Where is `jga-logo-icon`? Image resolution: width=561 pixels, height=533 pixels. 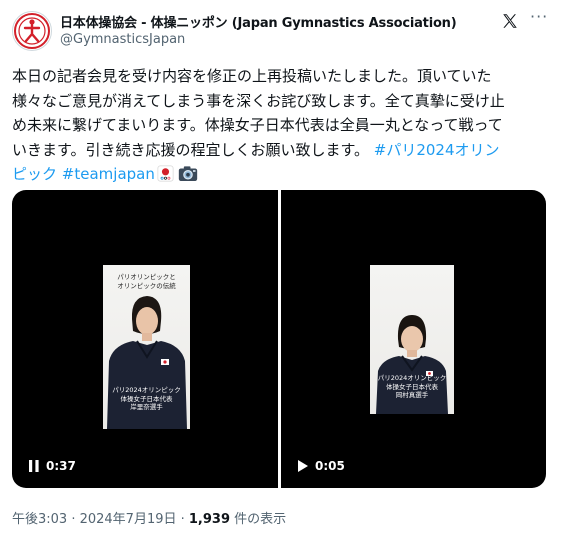
jga-logo-icon is located at coordinates (32, 31).